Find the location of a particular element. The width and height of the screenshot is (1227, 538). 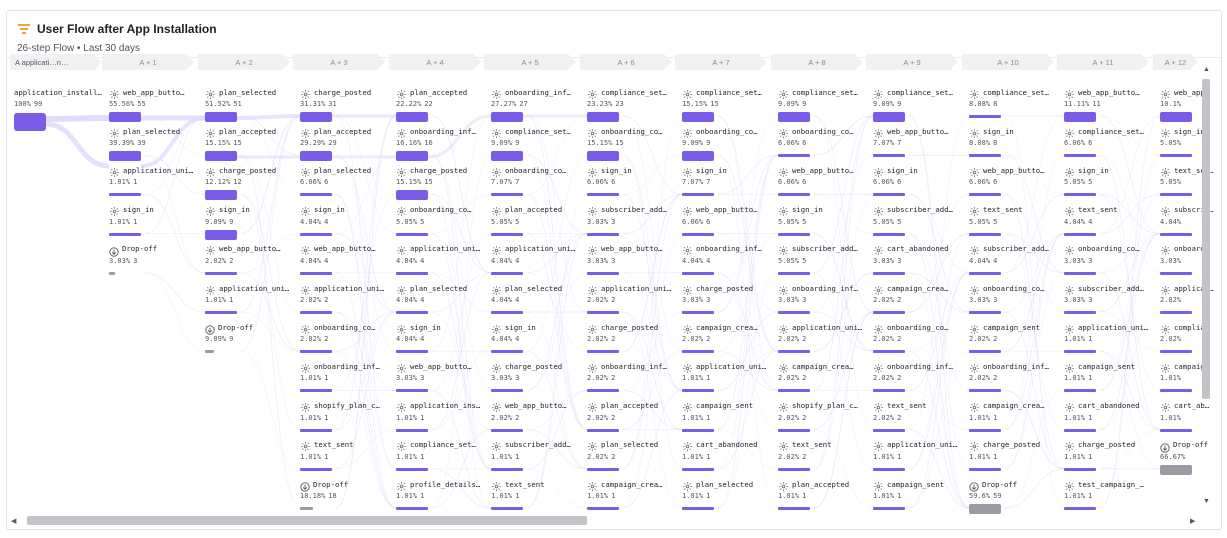

flow-node-subscriber-add: subscriber_add… 5.05% 5 is located at coordinates (917, 222).